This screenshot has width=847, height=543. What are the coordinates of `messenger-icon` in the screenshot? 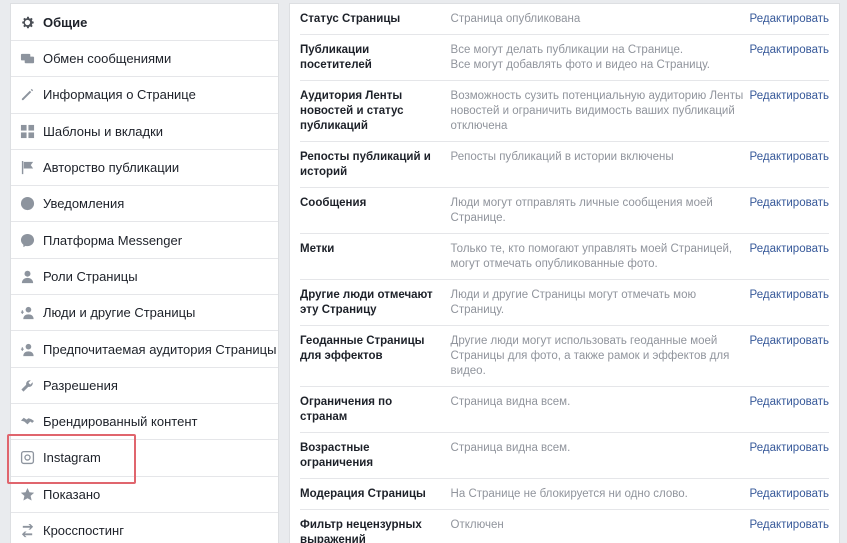 It's located at (27, 240).